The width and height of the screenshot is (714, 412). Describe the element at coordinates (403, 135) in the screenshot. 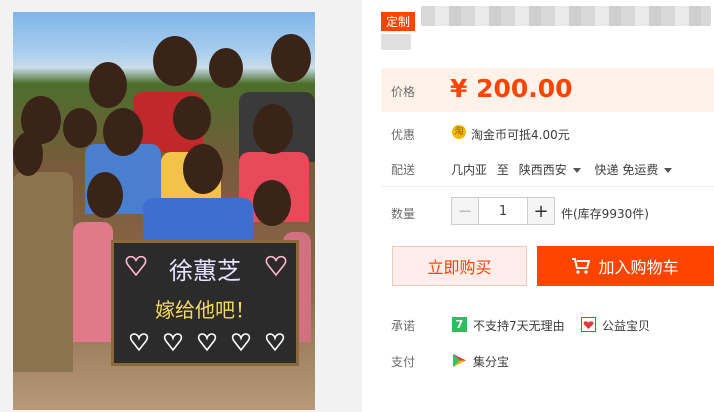

I see `discount-label: 优惠` at that location.